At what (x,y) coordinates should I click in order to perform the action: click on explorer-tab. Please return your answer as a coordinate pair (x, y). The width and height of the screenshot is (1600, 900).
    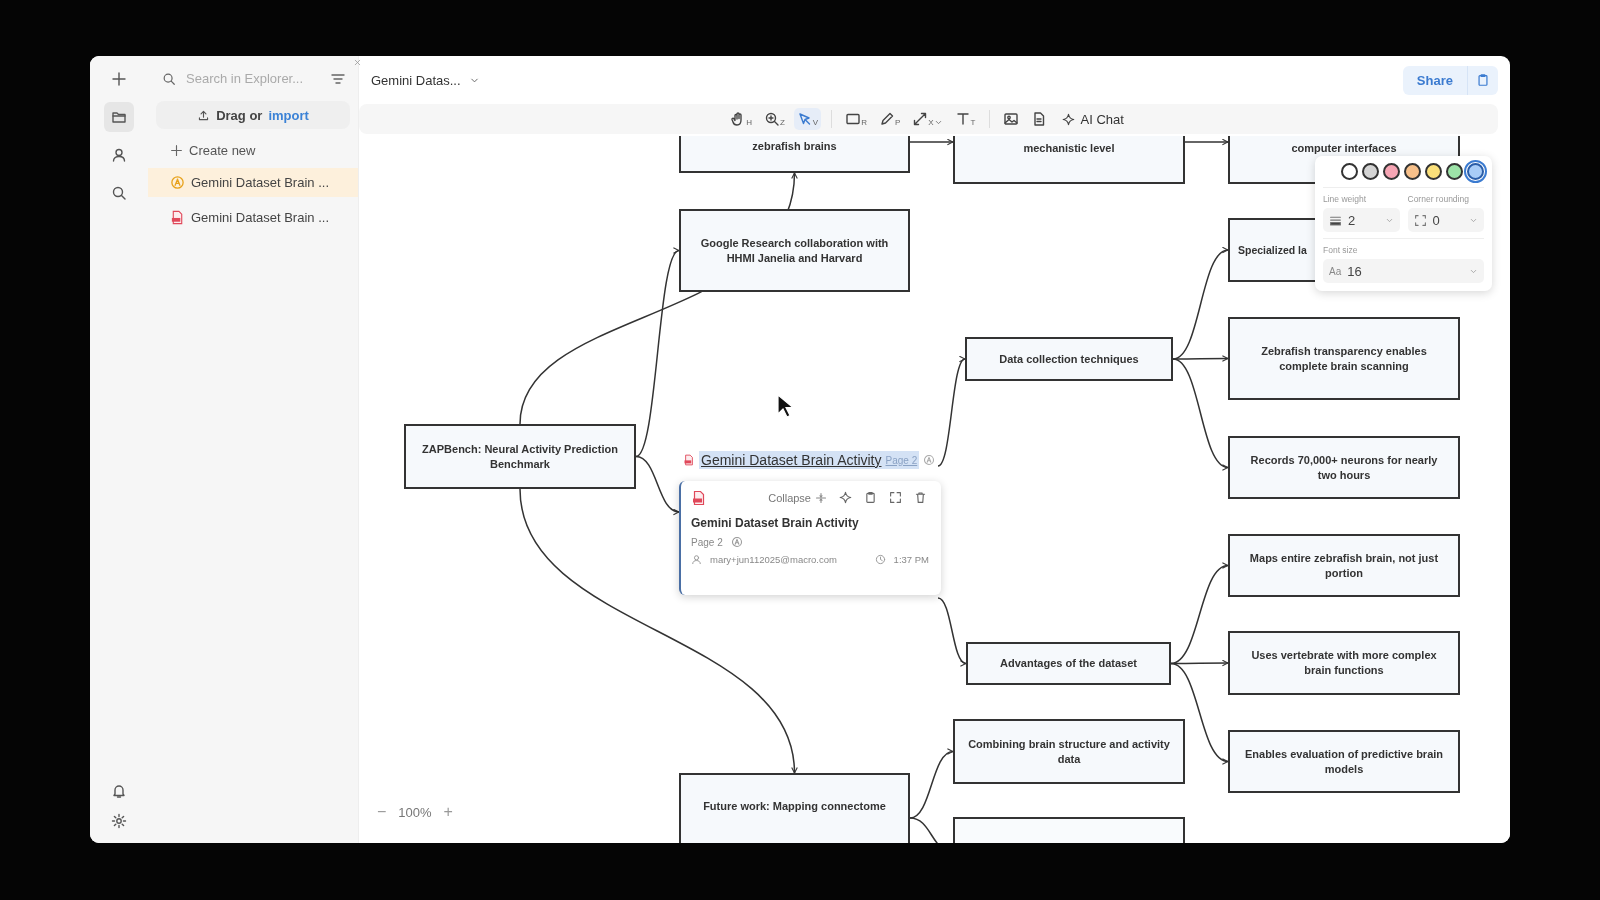
    Looking at the image, I should click on (119, 117).